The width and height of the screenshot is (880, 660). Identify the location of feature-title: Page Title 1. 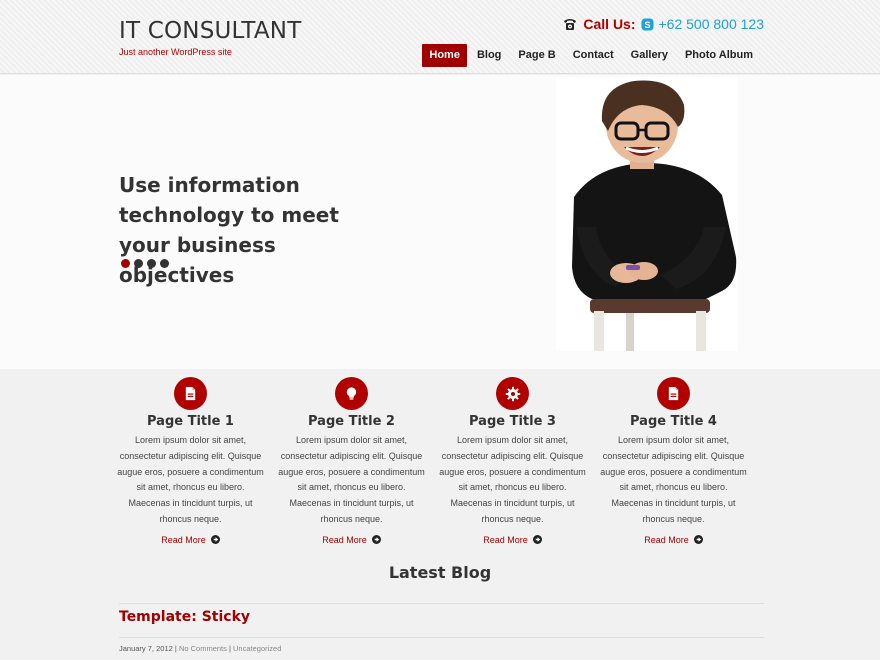
(190, 423).